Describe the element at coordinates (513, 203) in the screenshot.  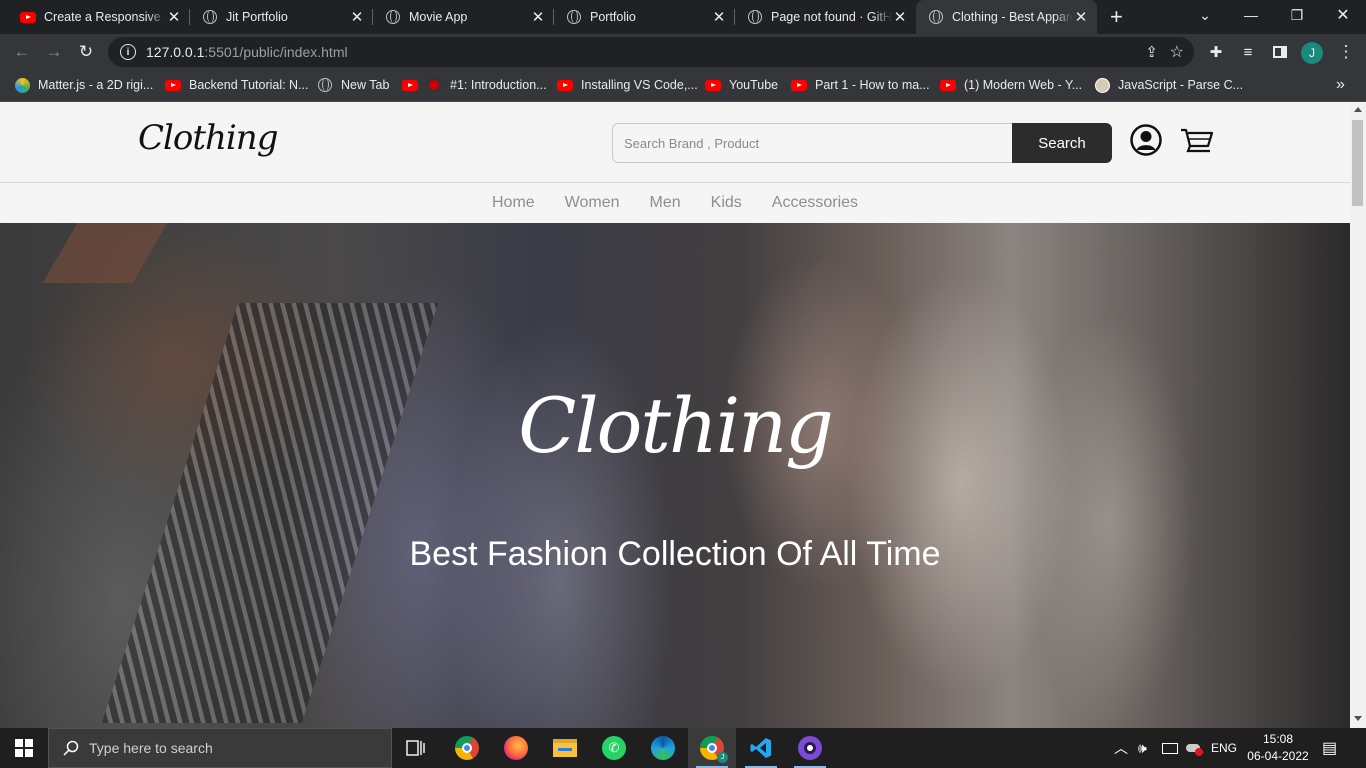
I see `nav-home: Home` at that location.